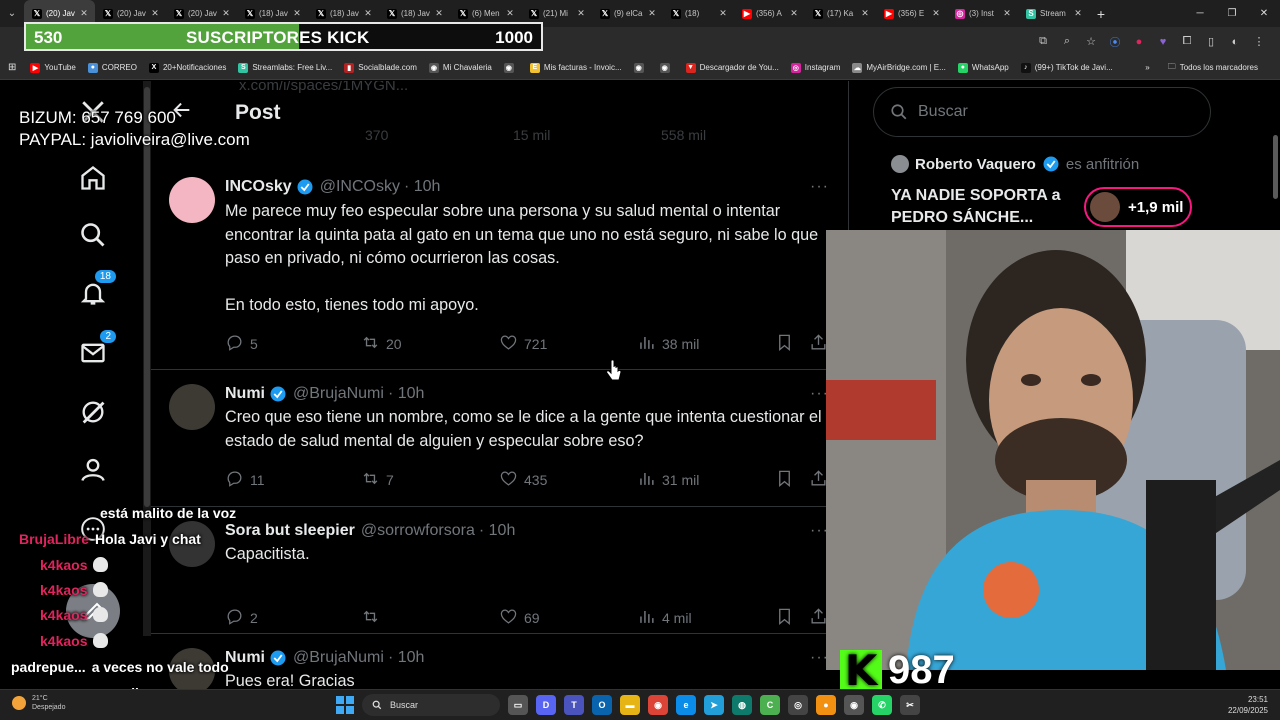 The image size is (1280, 720). What do you see at coordinates (147, 358) in the screenshot?
I see `left-scrollbar` at bounding box center [147, 358].